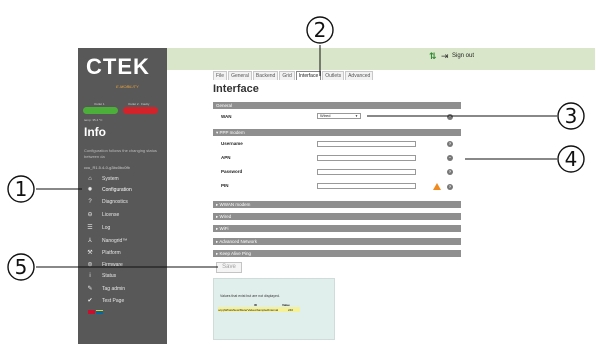  What do you see at coordinates (21, 267) in the screenshot?
I see `callout-5: 5` at bounding box center [21, 267].